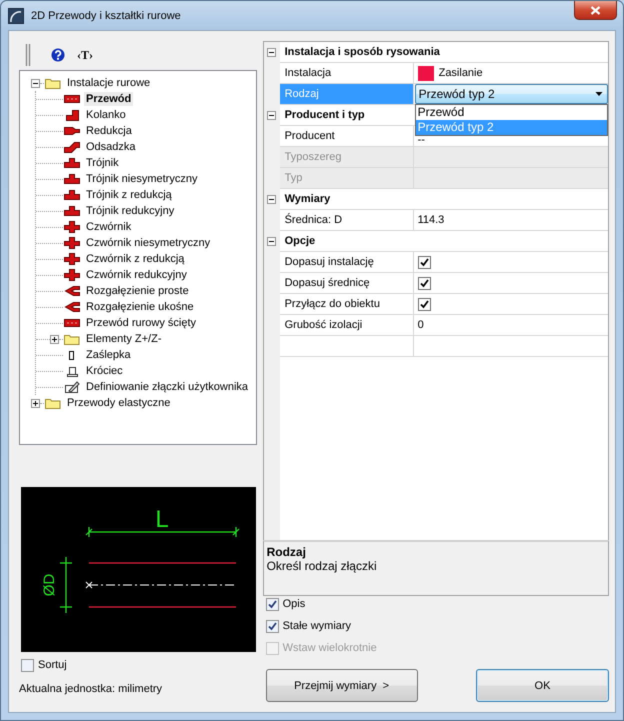 This screenshot has width=624, height=721. I want to click on tree-item: Czwórnik redukcyjny, so click(136, 275).